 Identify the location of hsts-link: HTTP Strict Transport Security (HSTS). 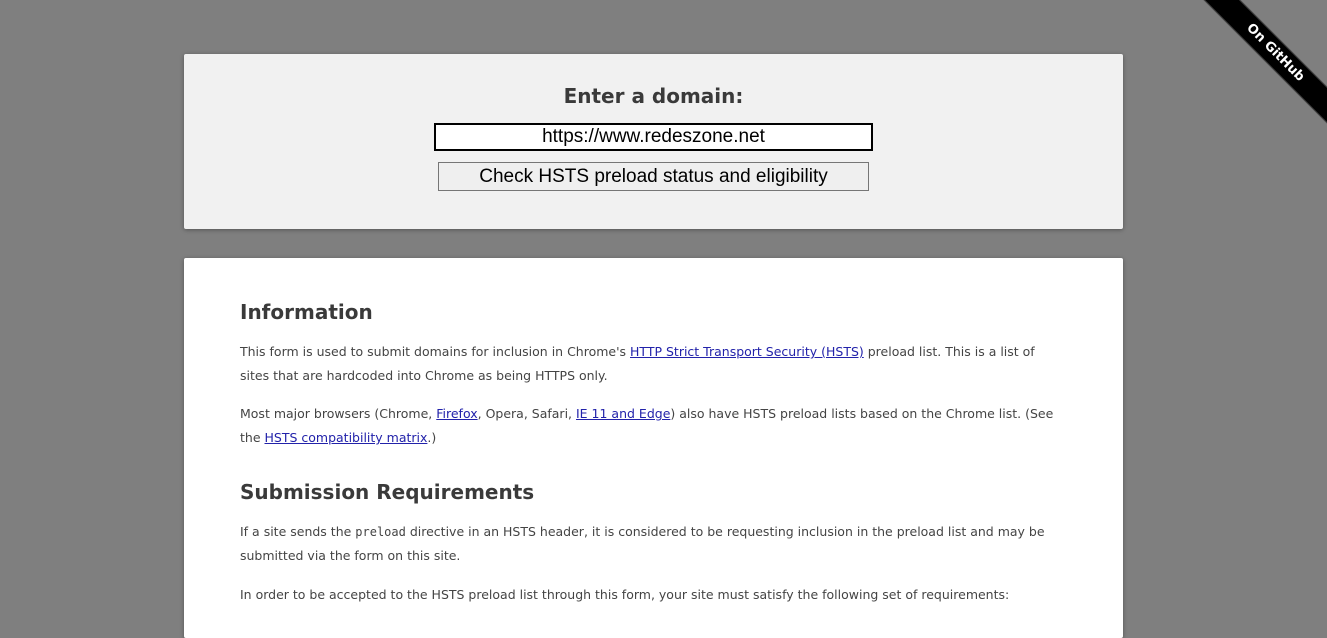
(747, 351).